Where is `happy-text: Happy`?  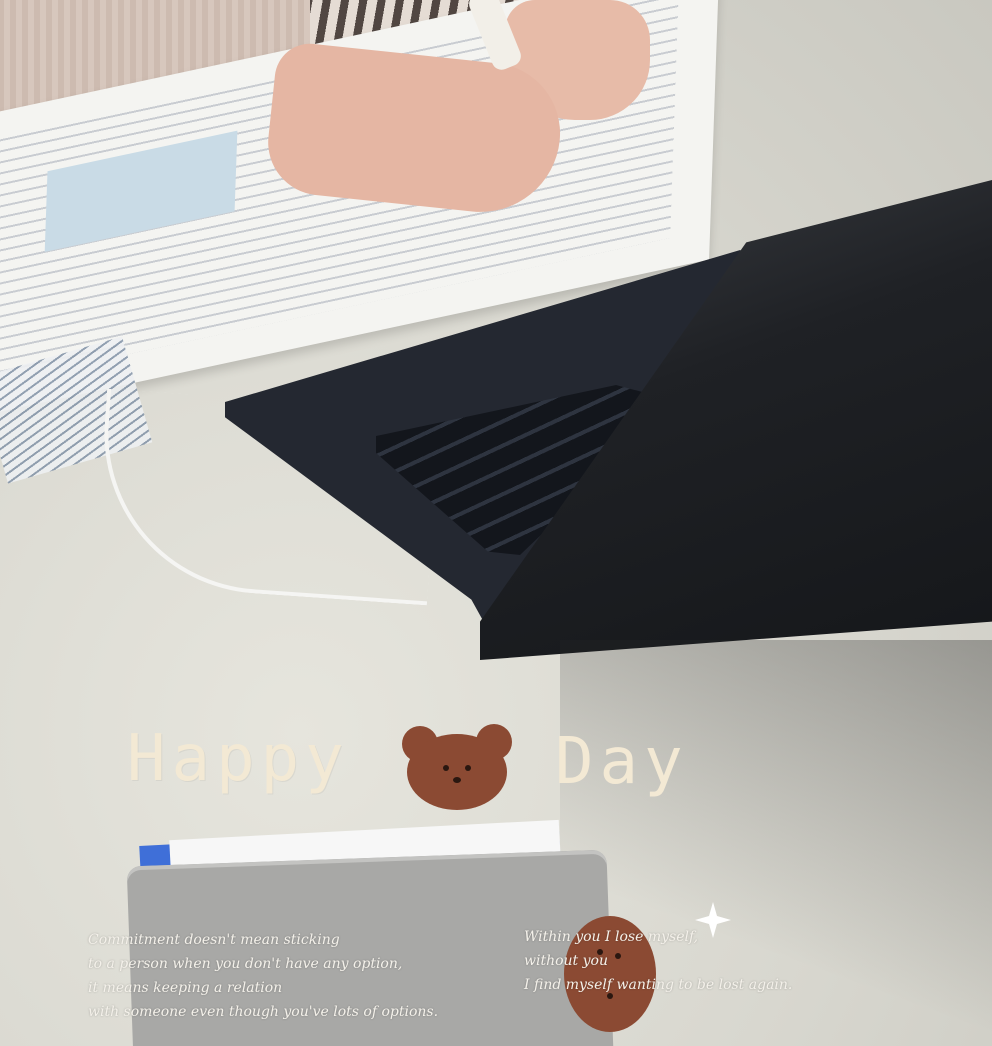 happy-text: Happy is located at coordinates (238, 759).